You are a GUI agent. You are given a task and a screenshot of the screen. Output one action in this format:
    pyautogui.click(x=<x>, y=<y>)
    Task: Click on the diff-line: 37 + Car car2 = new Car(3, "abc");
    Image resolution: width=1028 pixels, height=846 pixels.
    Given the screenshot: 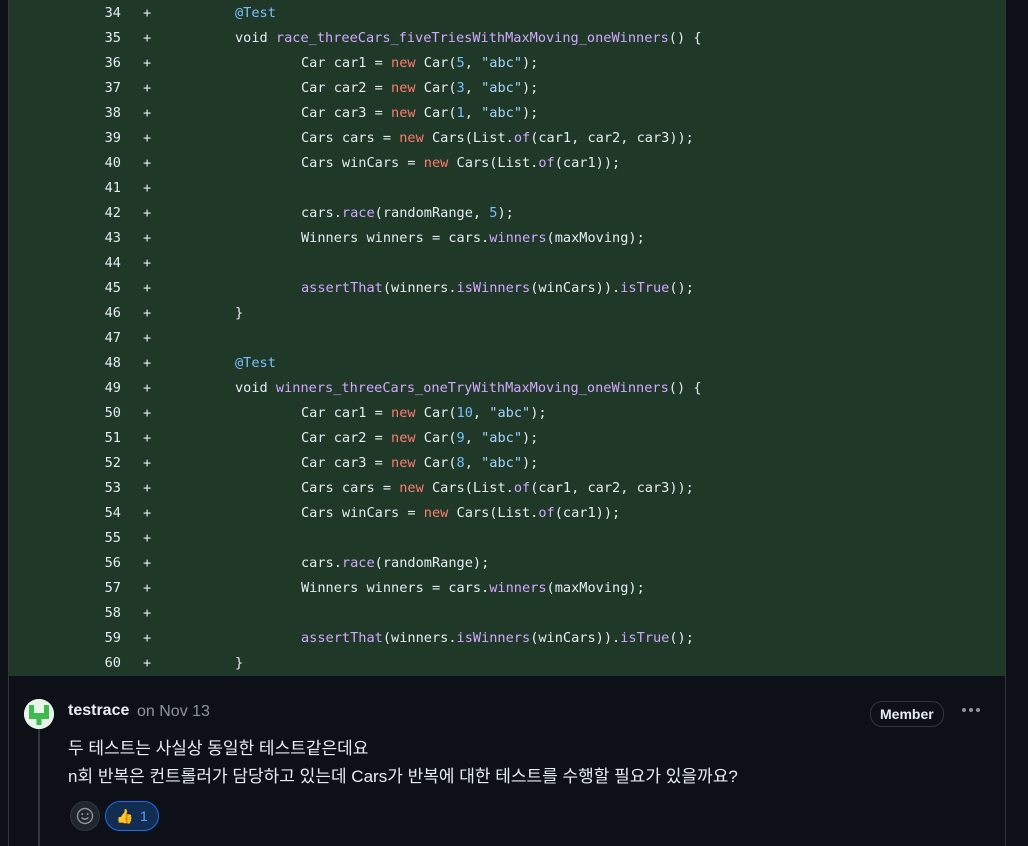 What is the action you would take?
    pyautogui.click(x=507, y=88)
    